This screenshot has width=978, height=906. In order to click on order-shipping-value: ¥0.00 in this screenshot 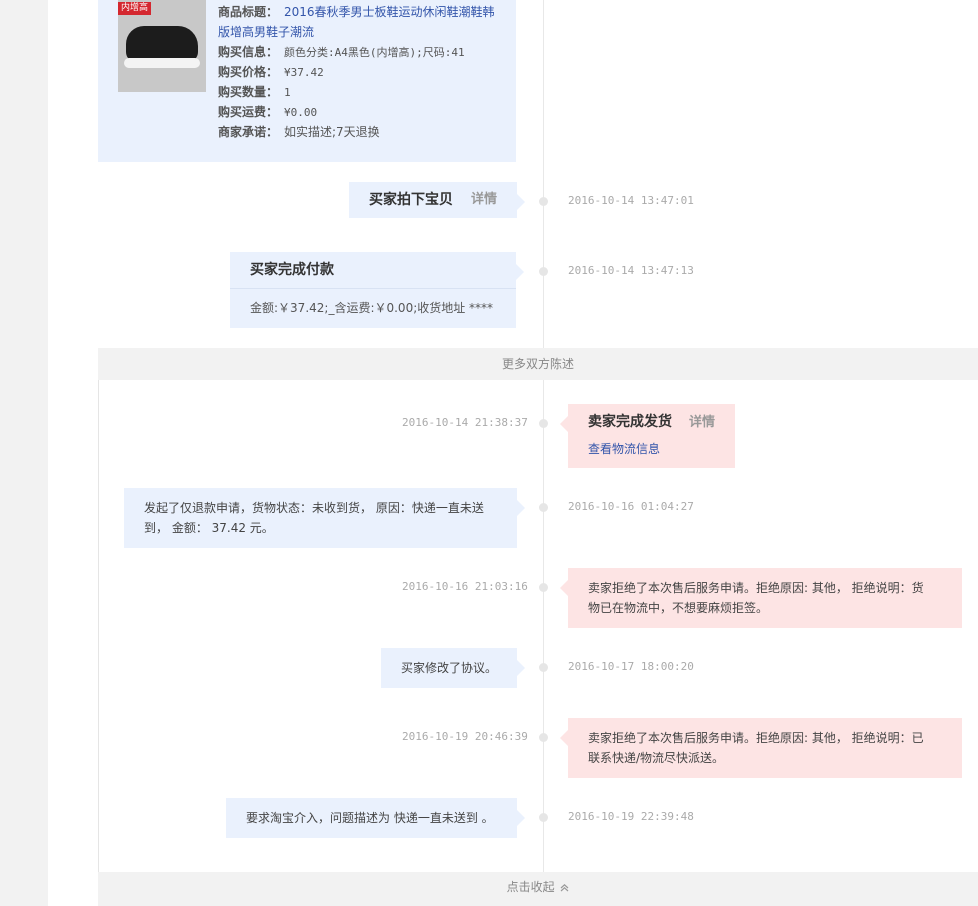, I will do `click(301, 112)`.